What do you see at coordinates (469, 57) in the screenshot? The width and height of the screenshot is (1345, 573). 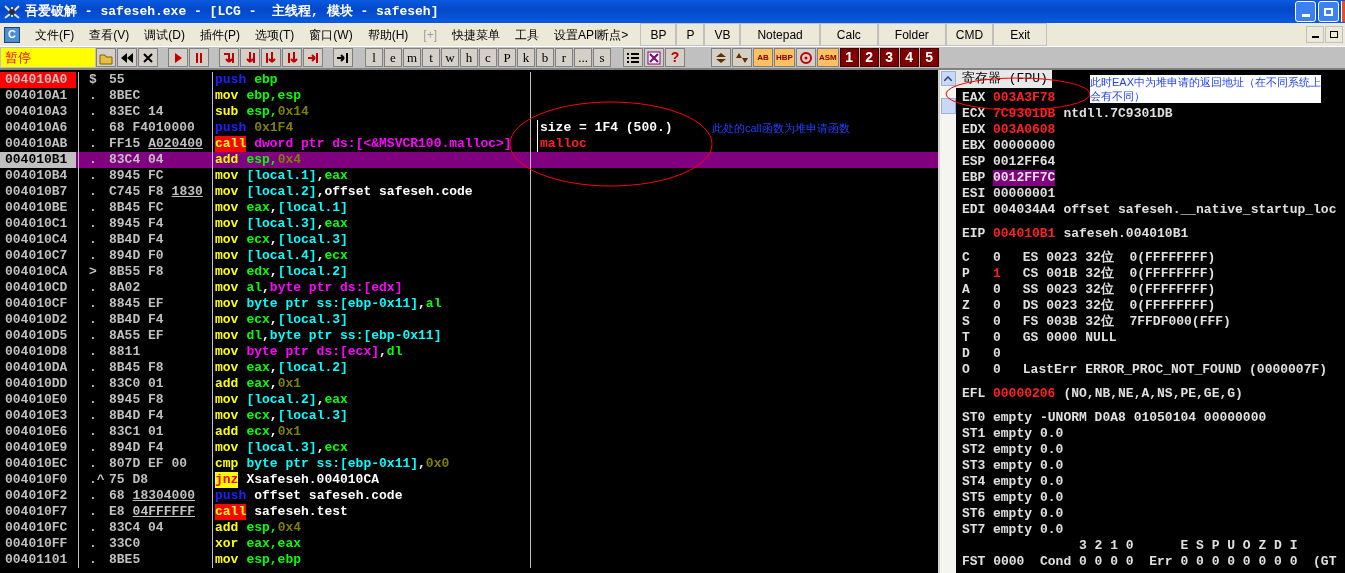 I see `window-button: h` at bounding box center [469, 57].